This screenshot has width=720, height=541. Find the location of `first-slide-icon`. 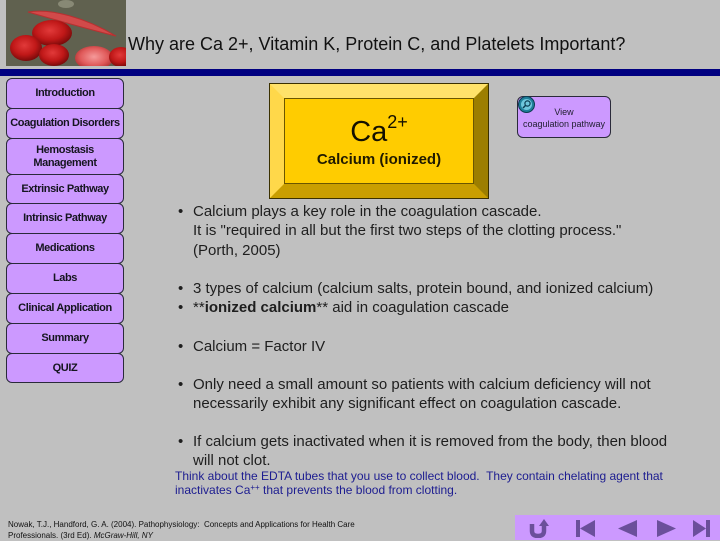

first-slide-icon is located at coordinates (585, 528).